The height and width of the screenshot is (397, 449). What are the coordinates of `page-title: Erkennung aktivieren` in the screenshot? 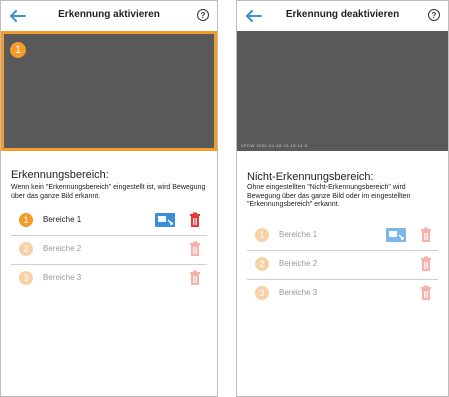 It's located at (109, 14).